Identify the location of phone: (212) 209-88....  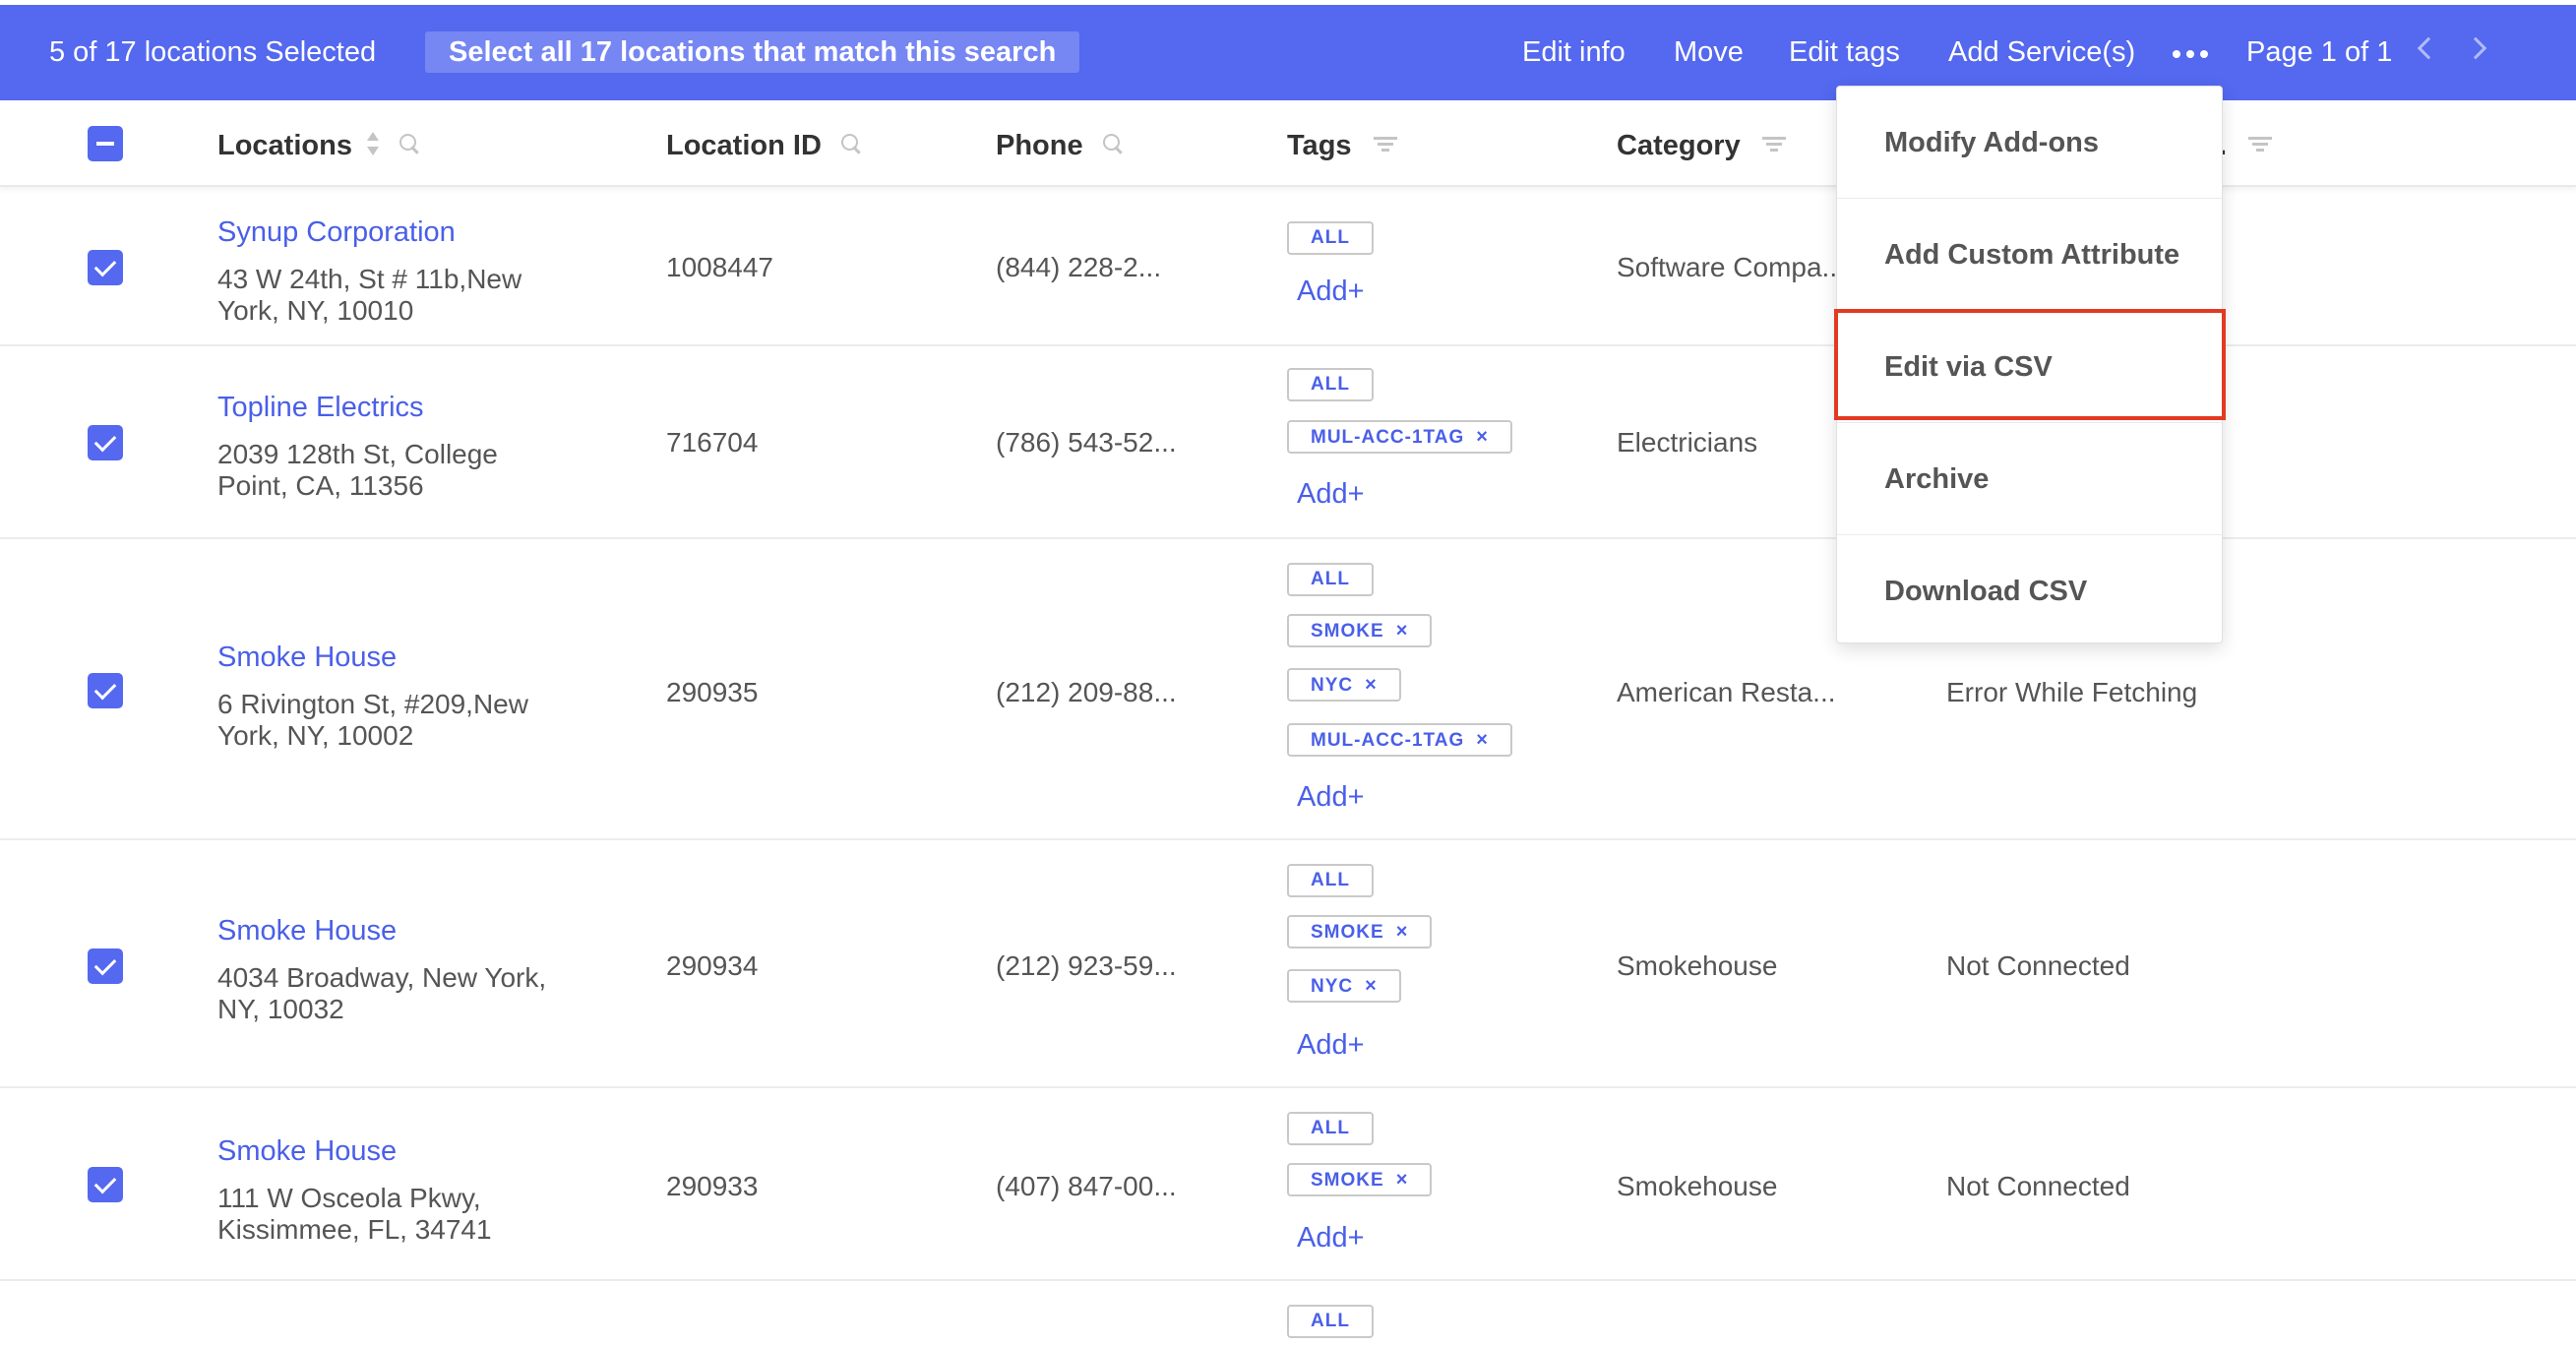
(1086, 692).